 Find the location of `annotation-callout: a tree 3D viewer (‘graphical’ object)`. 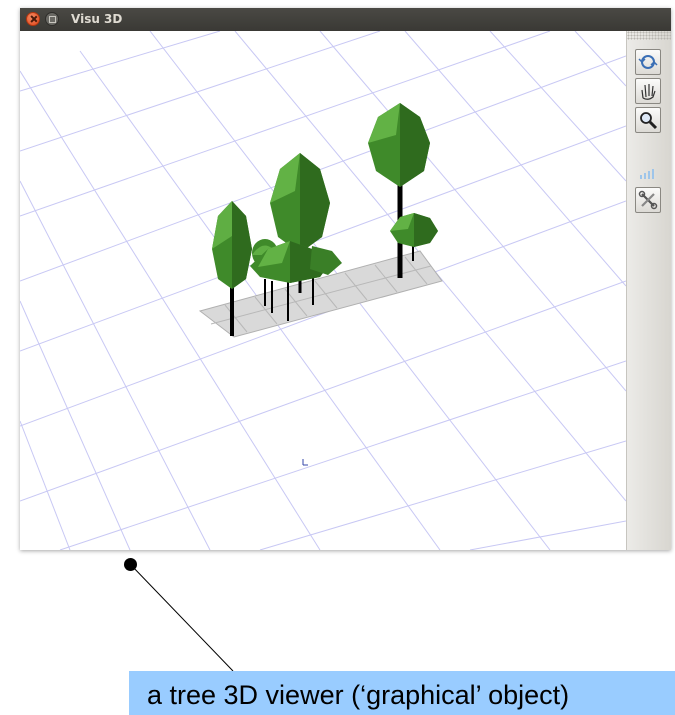

annotation-callout: a tree 3D viewer (‘graphical’ object) is located at coordinates (402, 693).